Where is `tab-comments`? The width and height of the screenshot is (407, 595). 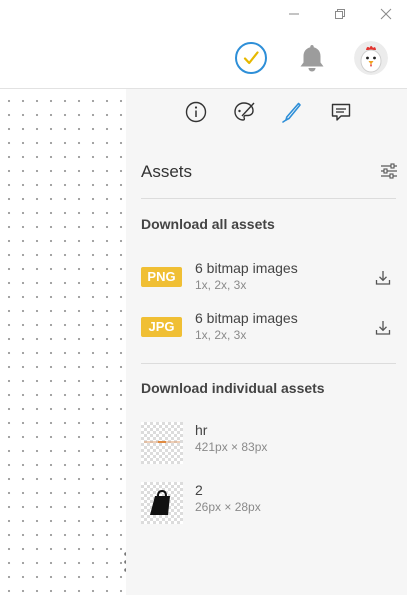
tab-comments is located at coordinates (341, 112).